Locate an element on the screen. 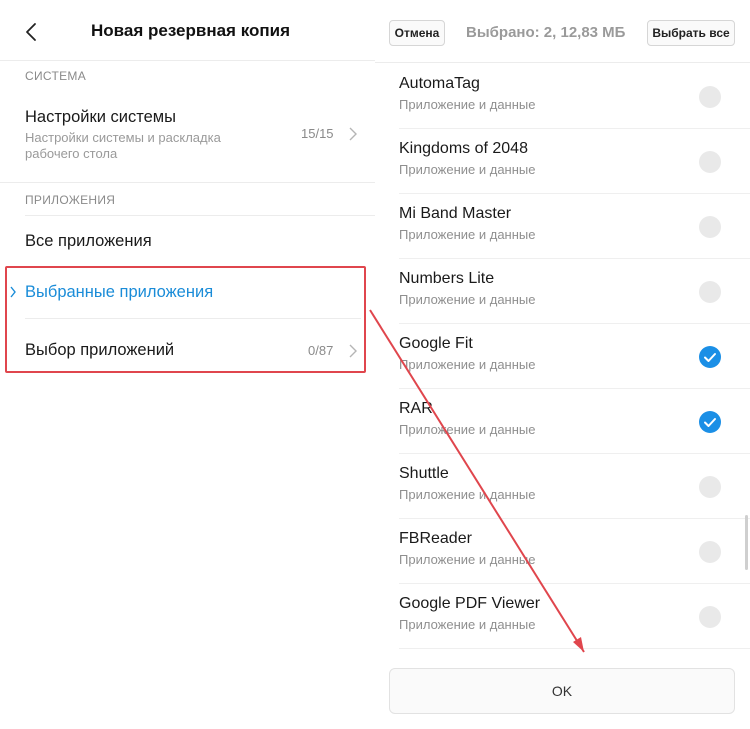 The height and width of the screenshot is (729, 750). app-name: FBReader is located at coordinates (435, 538).